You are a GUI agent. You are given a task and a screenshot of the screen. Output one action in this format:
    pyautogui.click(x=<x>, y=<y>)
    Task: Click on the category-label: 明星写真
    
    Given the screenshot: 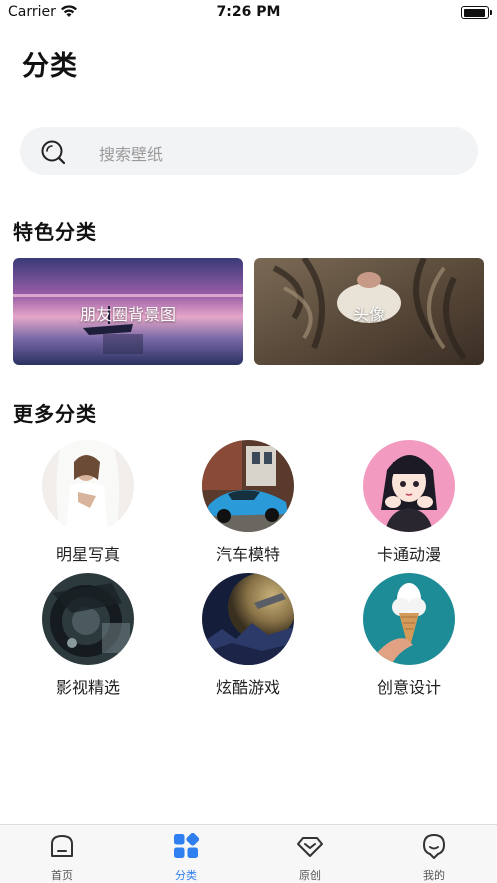 What is the action you would take?
    pyautogui.click(x=87, y=554)
    